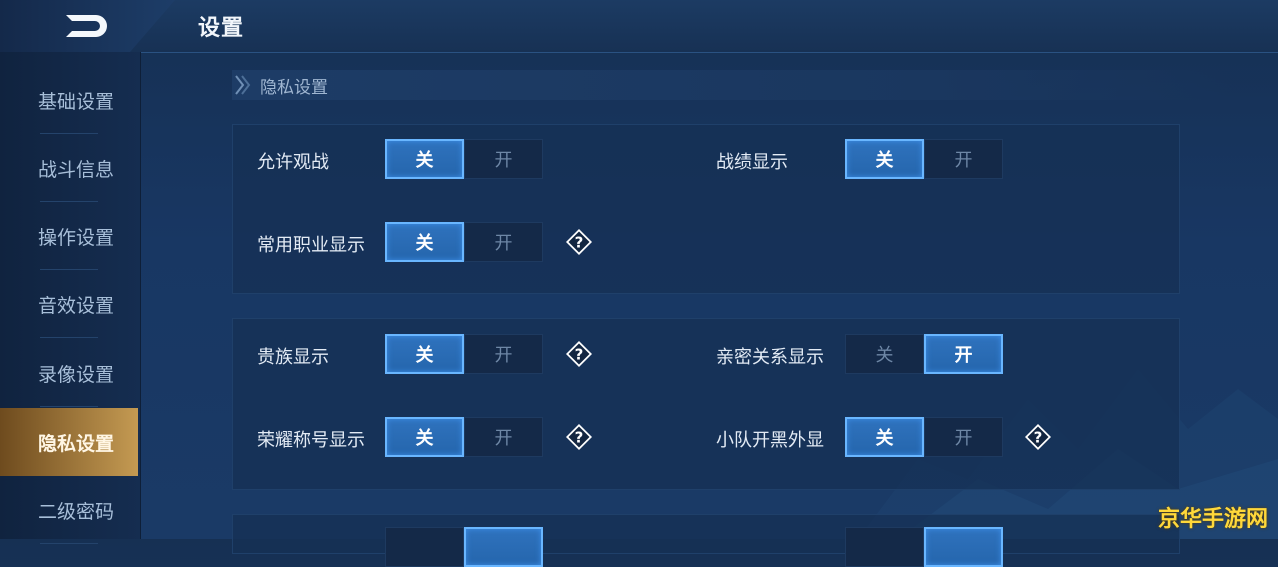 This screenshot has height=567, width=1278. I want to click on toggle-intimacy-display: 关 开, so click(924, 354).